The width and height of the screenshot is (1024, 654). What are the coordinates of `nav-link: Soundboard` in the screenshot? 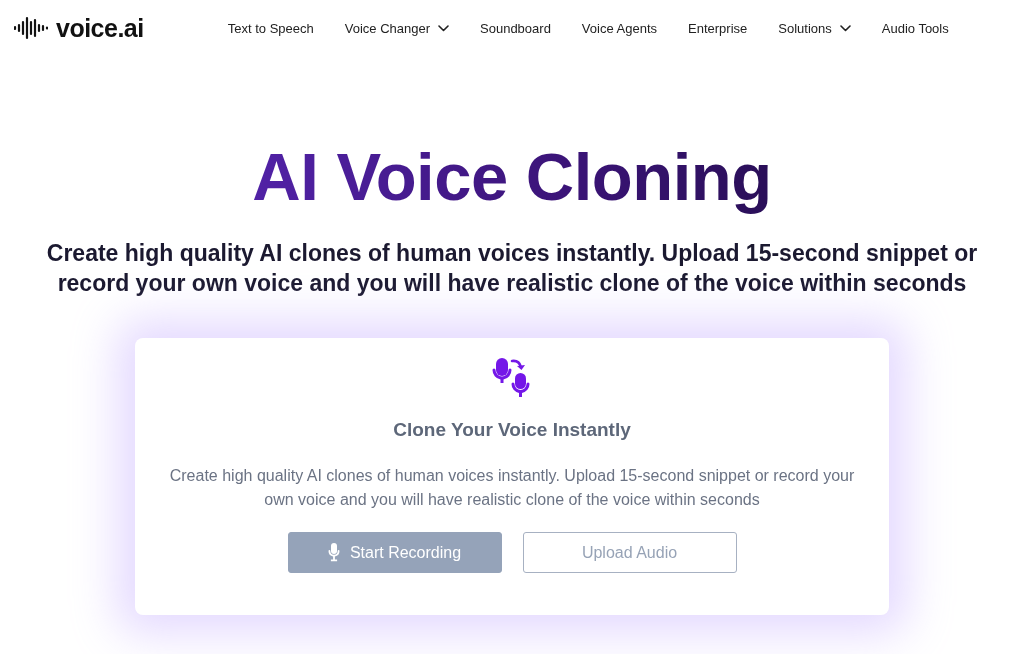 It's located at (515, 28).